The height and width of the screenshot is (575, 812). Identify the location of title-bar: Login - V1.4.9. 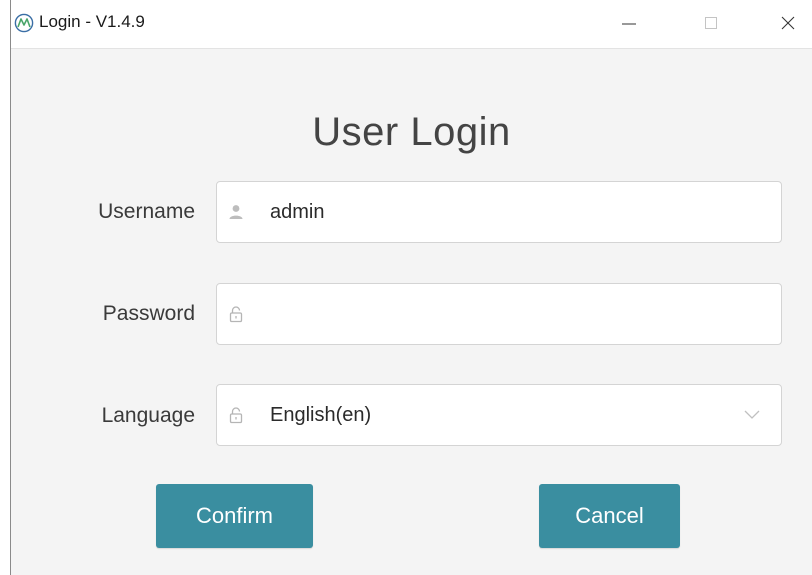
(411, 24).